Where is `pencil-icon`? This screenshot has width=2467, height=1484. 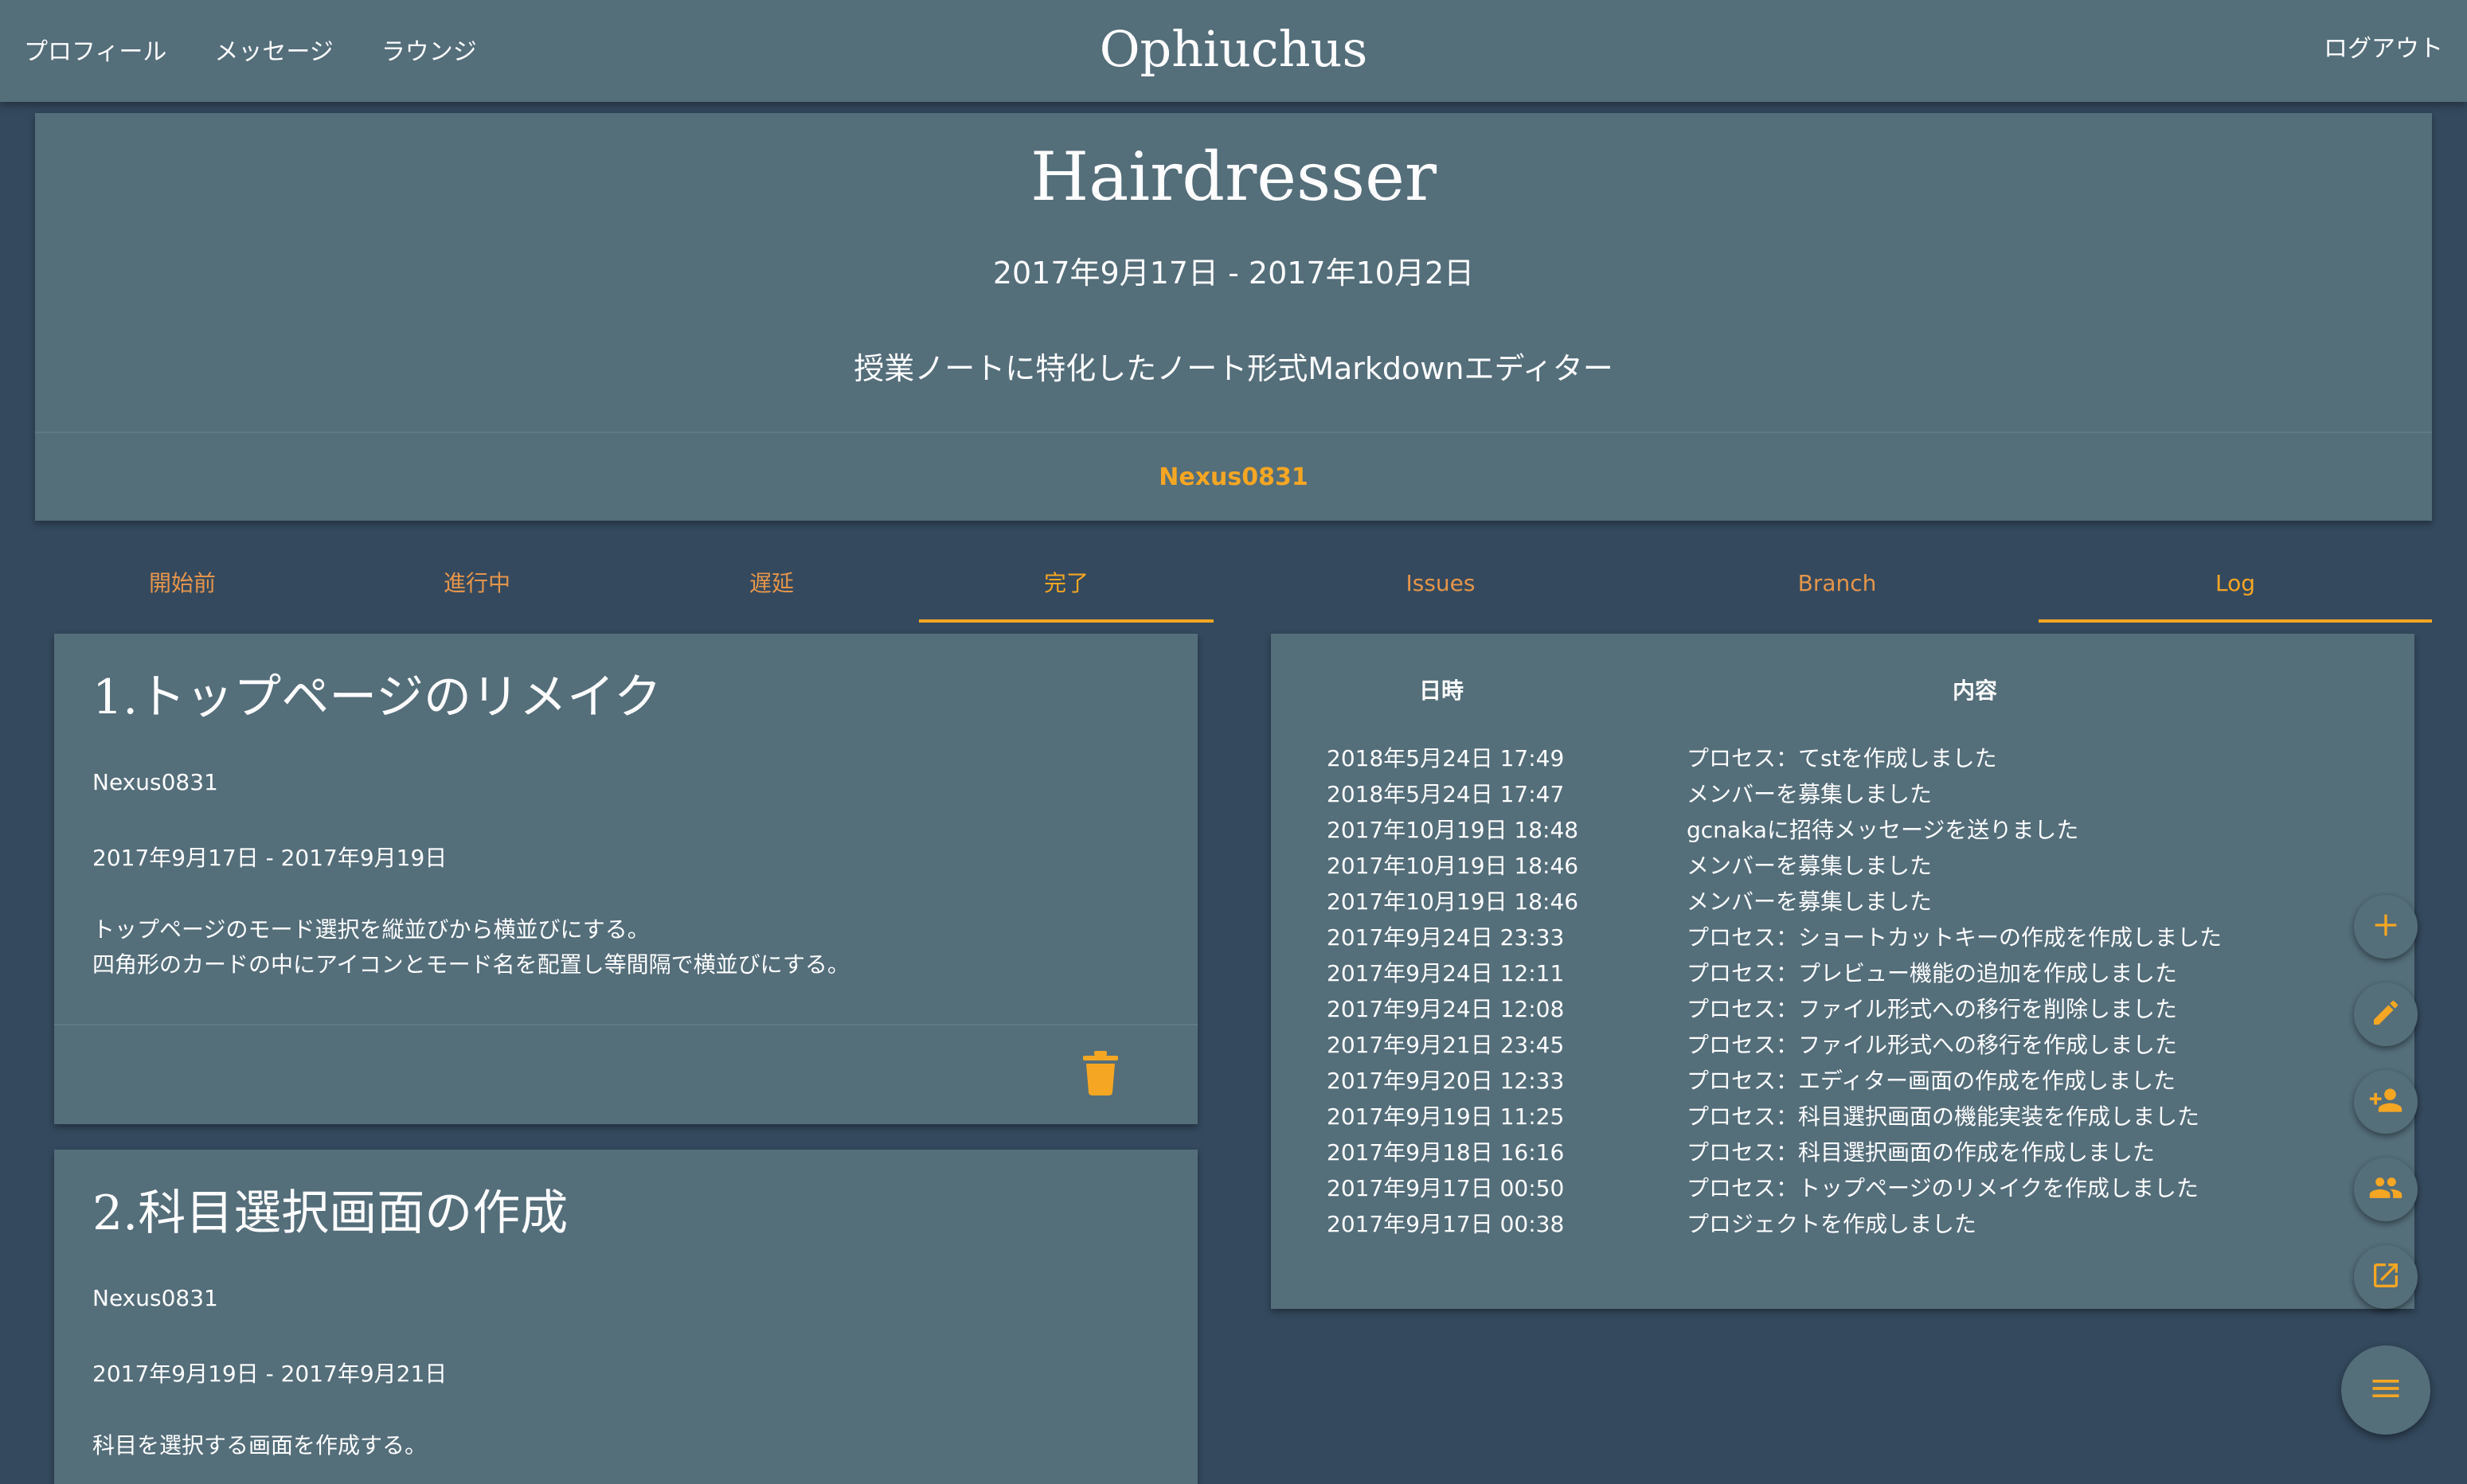 pencil-icon is located at coordinates (2386, 1014).